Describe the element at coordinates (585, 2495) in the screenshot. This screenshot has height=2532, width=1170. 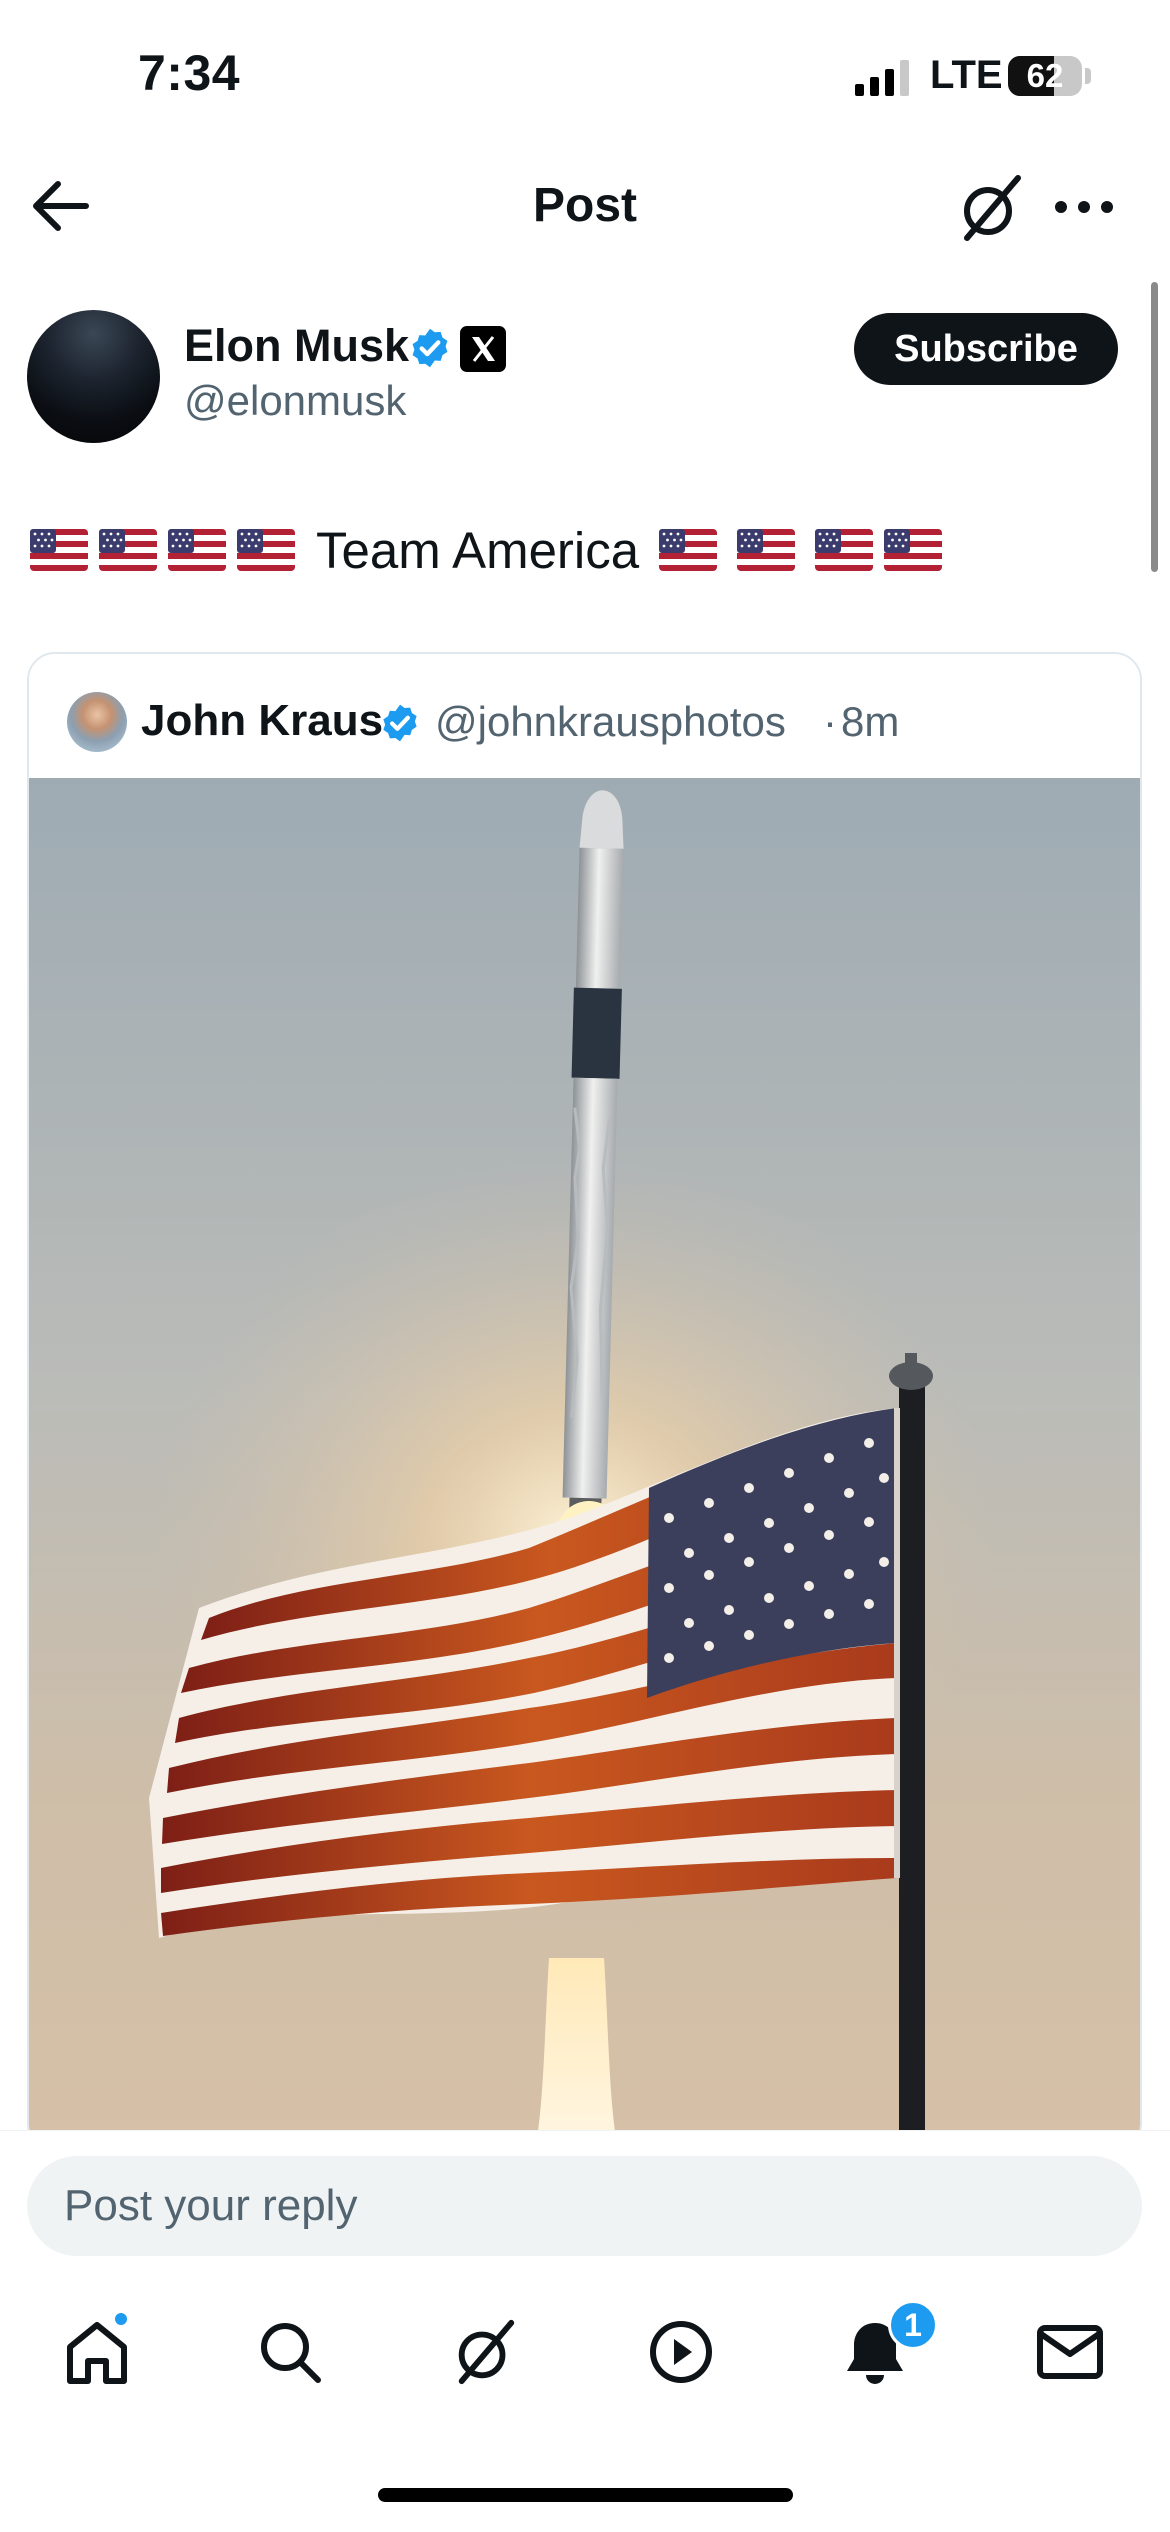
I see `home-indicator` at that location.